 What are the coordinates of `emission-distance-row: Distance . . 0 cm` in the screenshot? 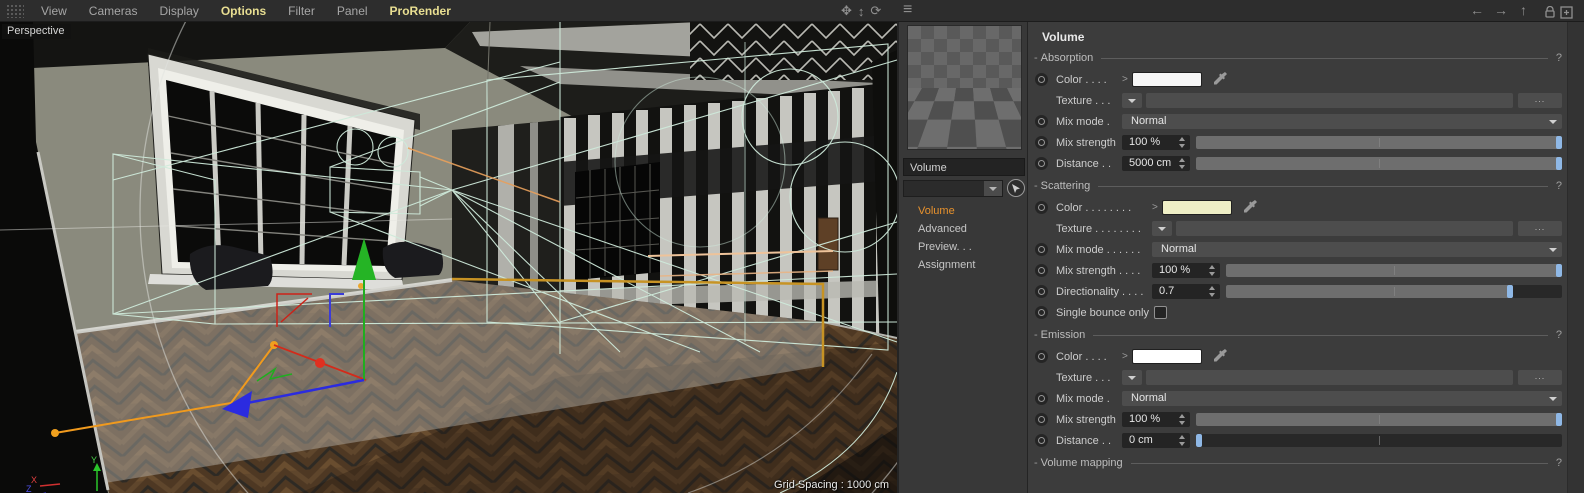 It's located at (1295, 440).